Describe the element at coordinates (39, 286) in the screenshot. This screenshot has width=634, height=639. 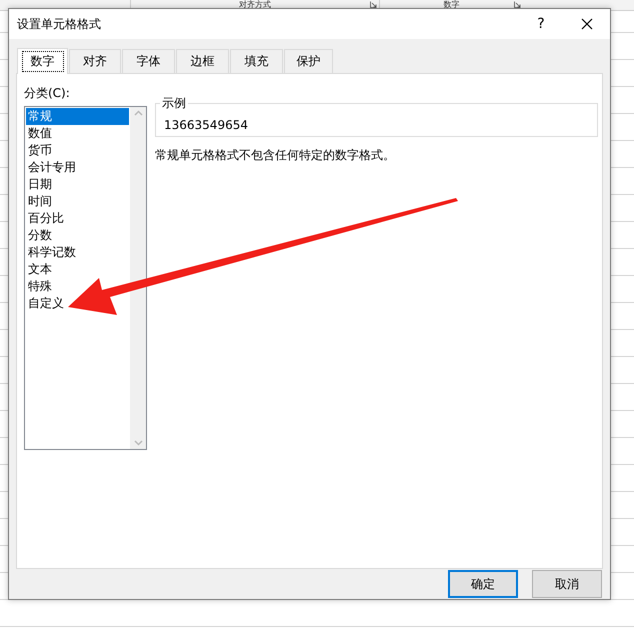
I see `list-item: 特殊` at that location.